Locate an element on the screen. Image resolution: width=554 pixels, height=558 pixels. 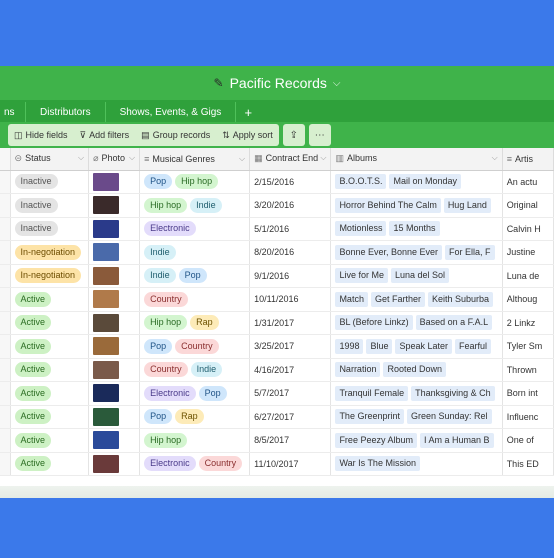
tab-partial: ns is located at coordinates (13, 112).